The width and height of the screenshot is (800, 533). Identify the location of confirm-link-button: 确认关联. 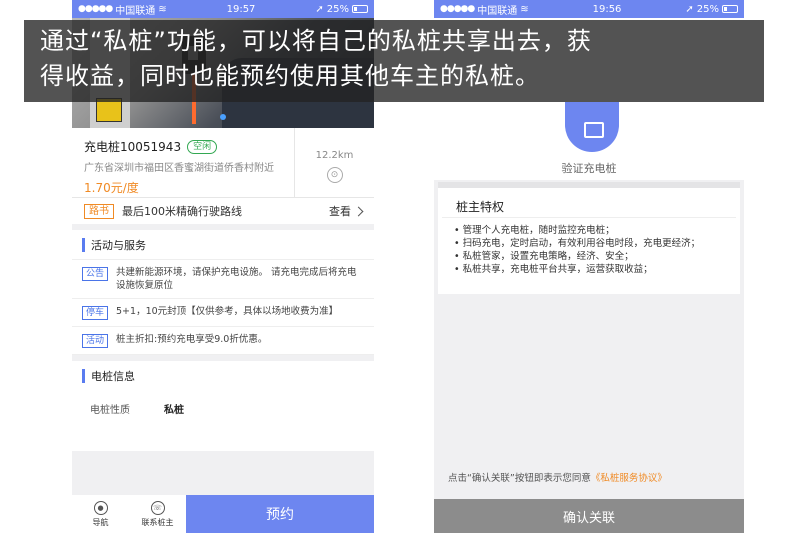
(589, 516).